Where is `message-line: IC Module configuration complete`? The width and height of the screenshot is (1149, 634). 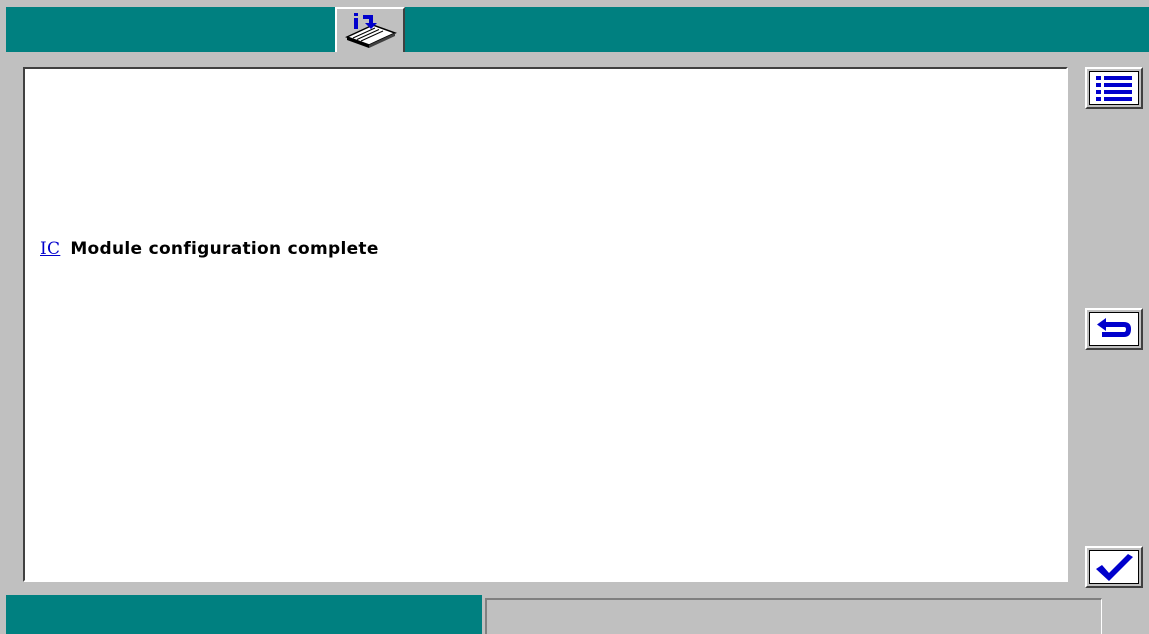 message-line: IC Module configuration complete is located at coordinates (209, 249).